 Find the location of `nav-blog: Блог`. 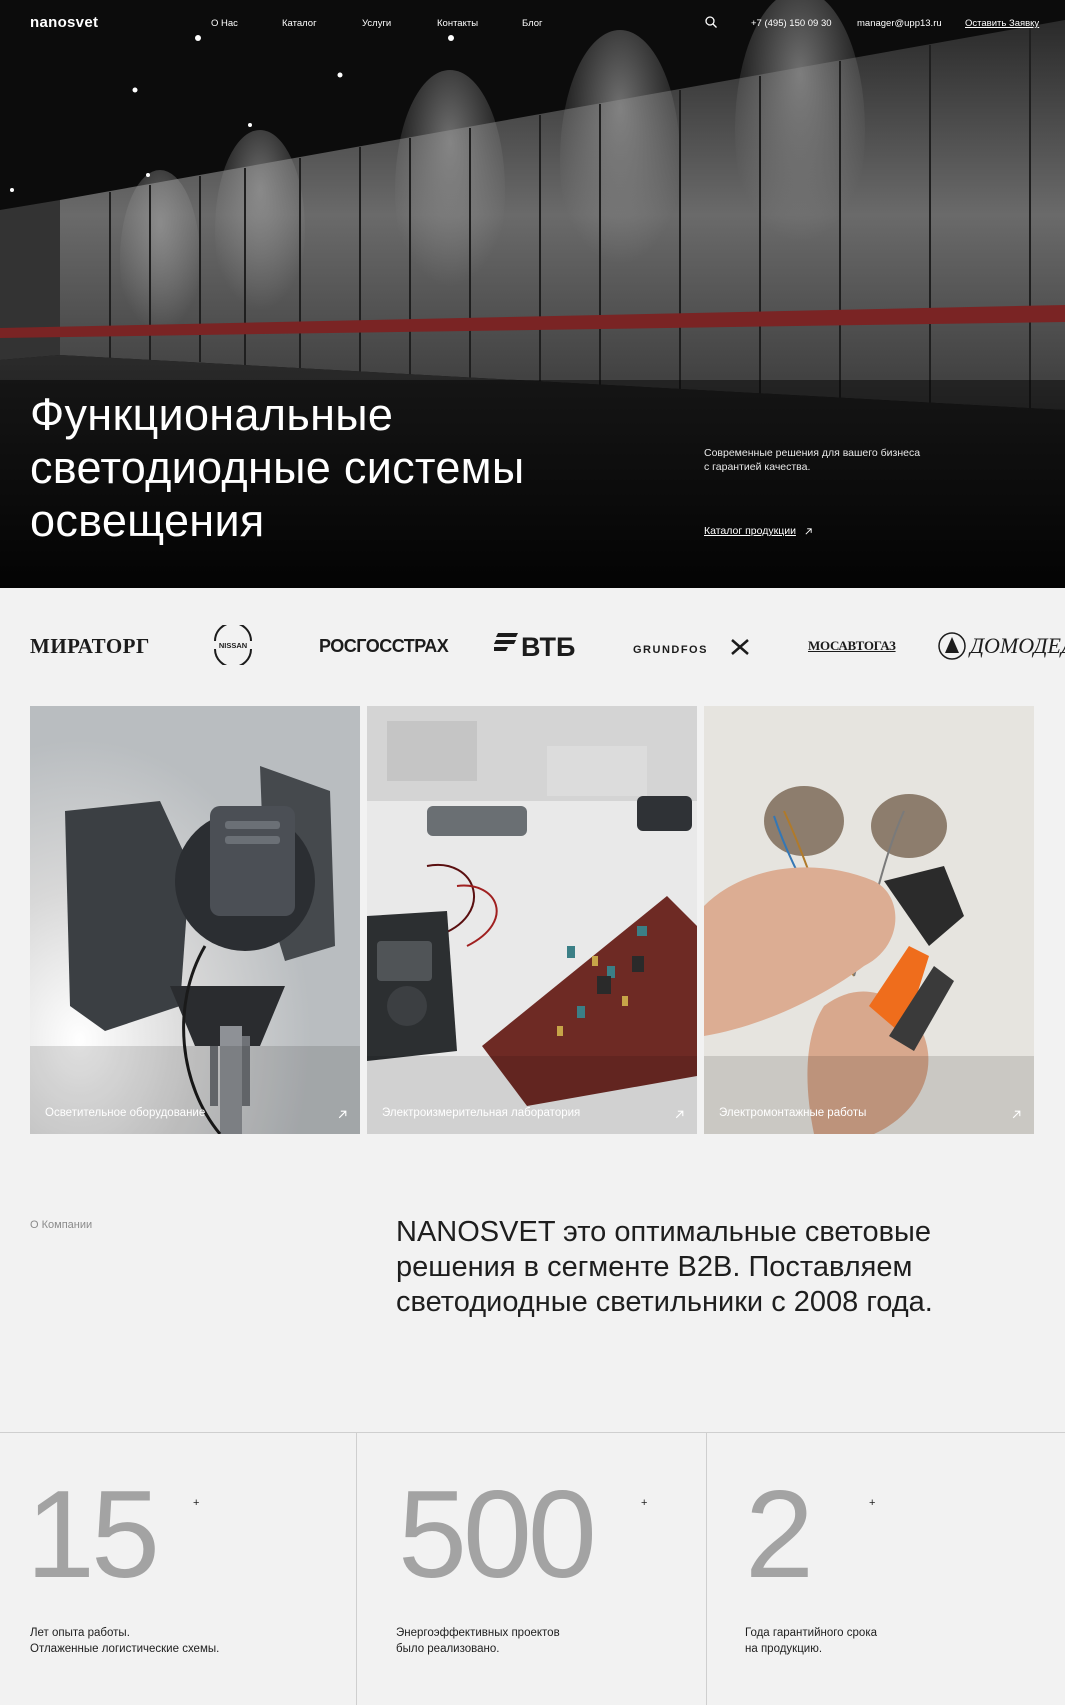

nav-blog: Блог is located at coordinates (532, 23).